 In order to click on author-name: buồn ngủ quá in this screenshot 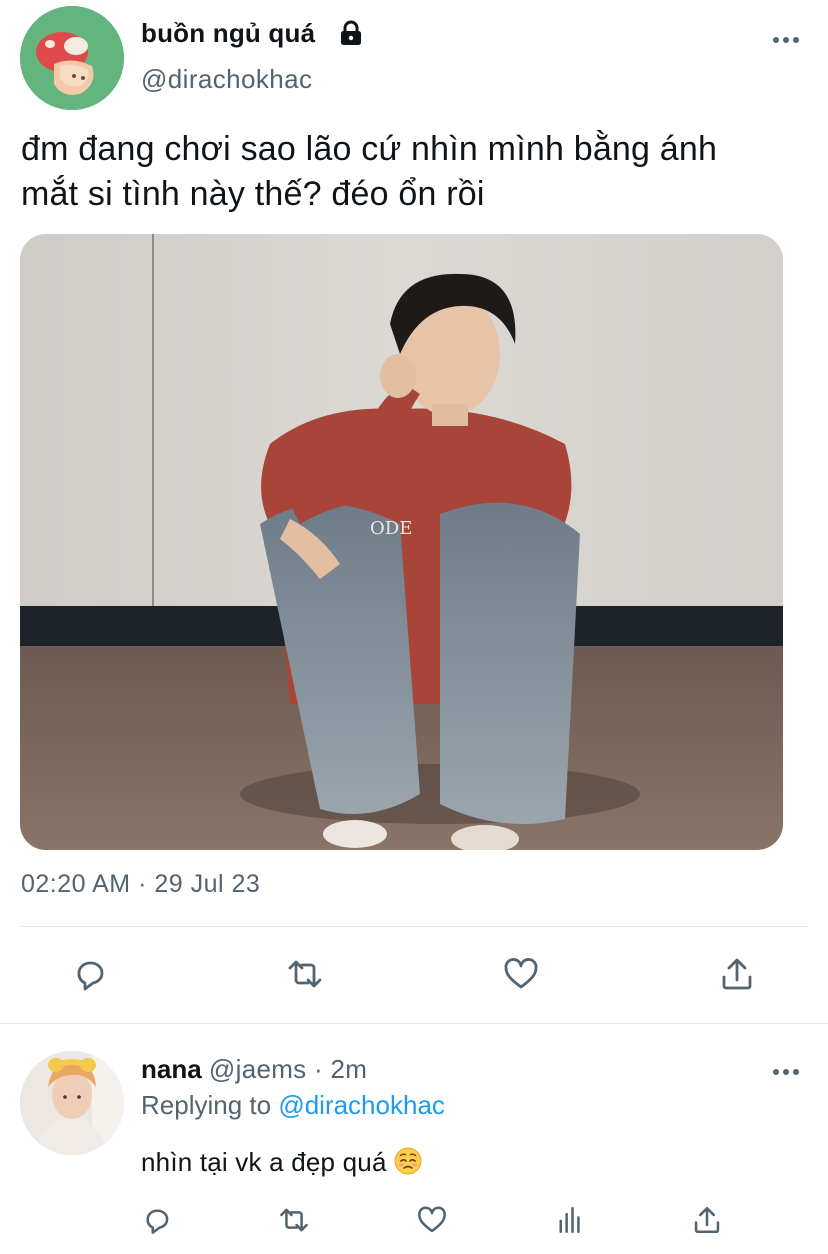, I will do `click(228, 33)`.